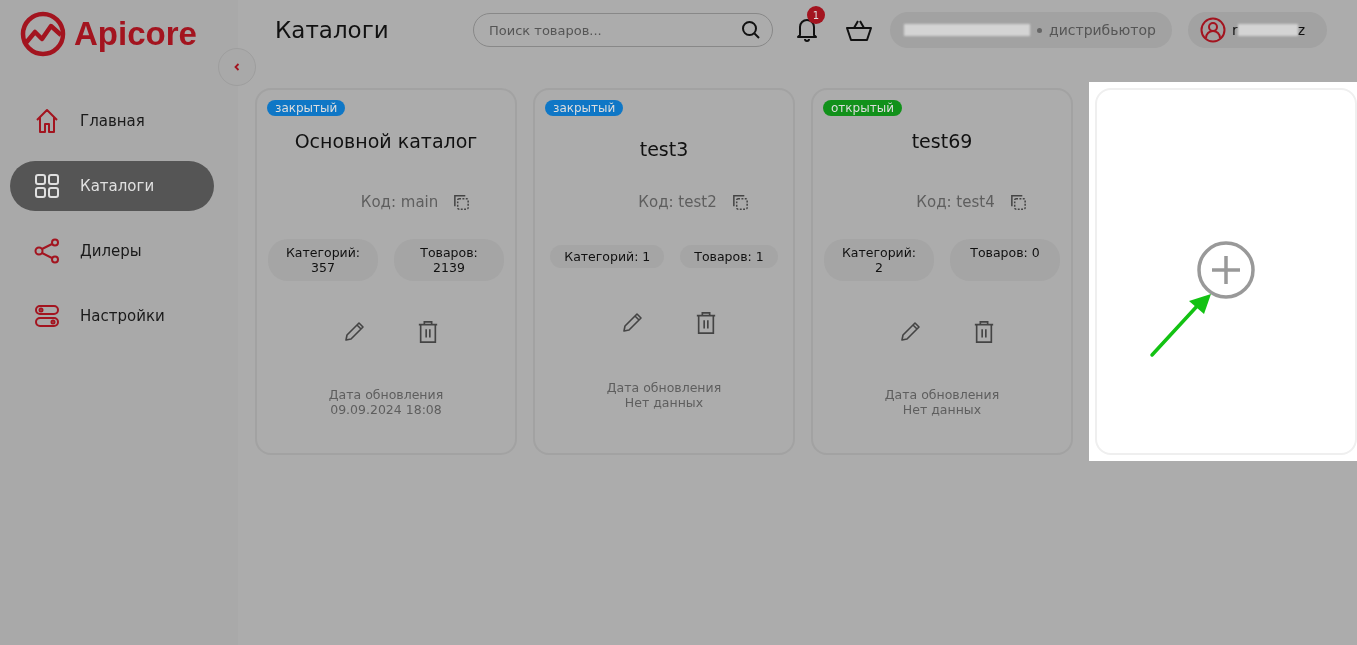 The height and width of the screenshot is (645, 1357). Describe the element at coordinates (112, 316) in the screenshot. I see `nav-item: Настройки` at that location.